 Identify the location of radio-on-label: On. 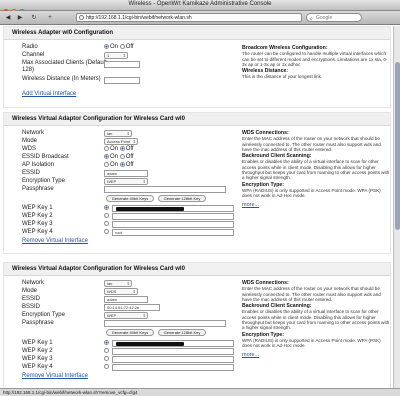
(114, 47).